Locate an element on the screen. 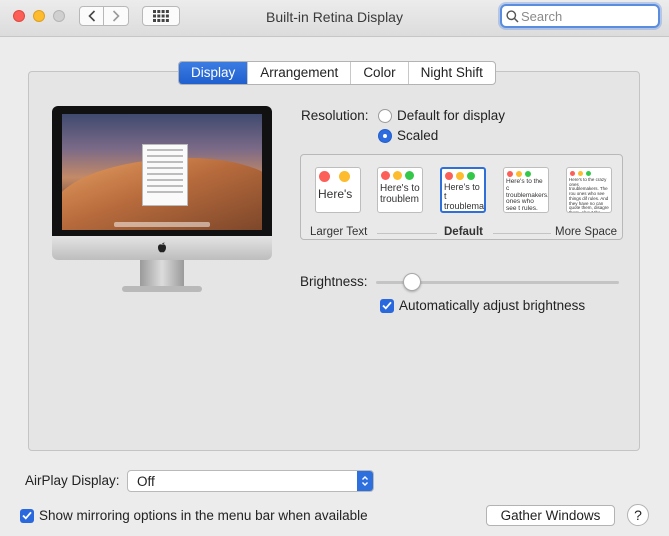  scale-option-default: Here's to t troublema ones who is located at coordinates (463, 190).